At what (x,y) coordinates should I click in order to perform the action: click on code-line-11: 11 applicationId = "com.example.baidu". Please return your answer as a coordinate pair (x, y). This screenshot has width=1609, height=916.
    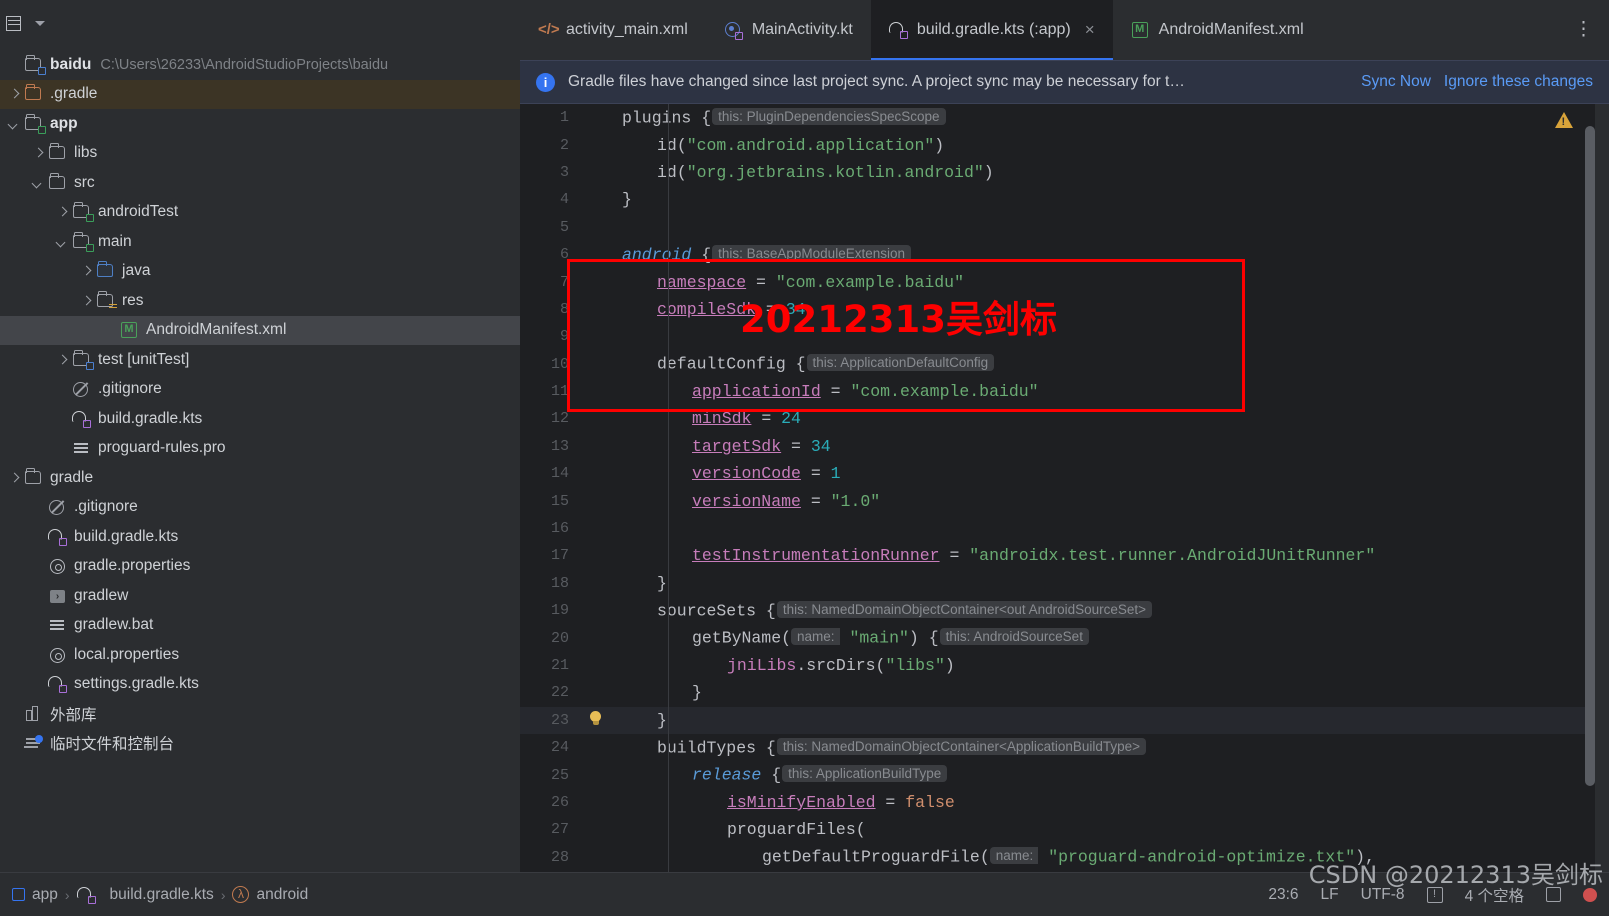
    Looking at the image, I should click on (1064, 391).